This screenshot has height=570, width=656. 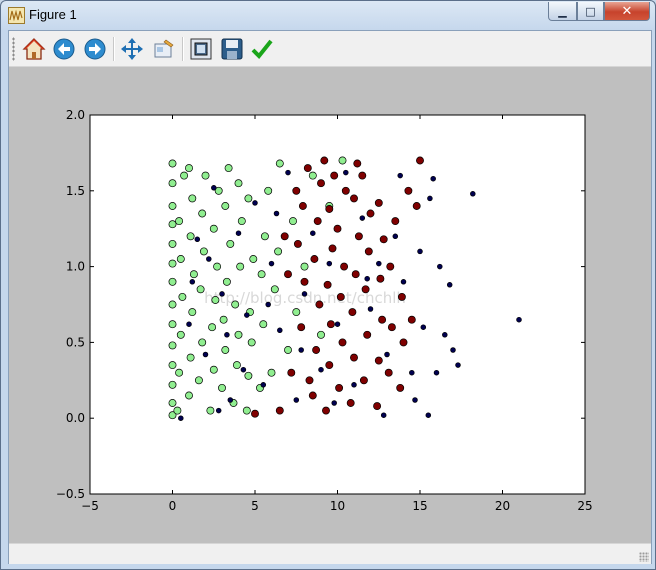 I want to click on back-button, so click(x=64, y=49).